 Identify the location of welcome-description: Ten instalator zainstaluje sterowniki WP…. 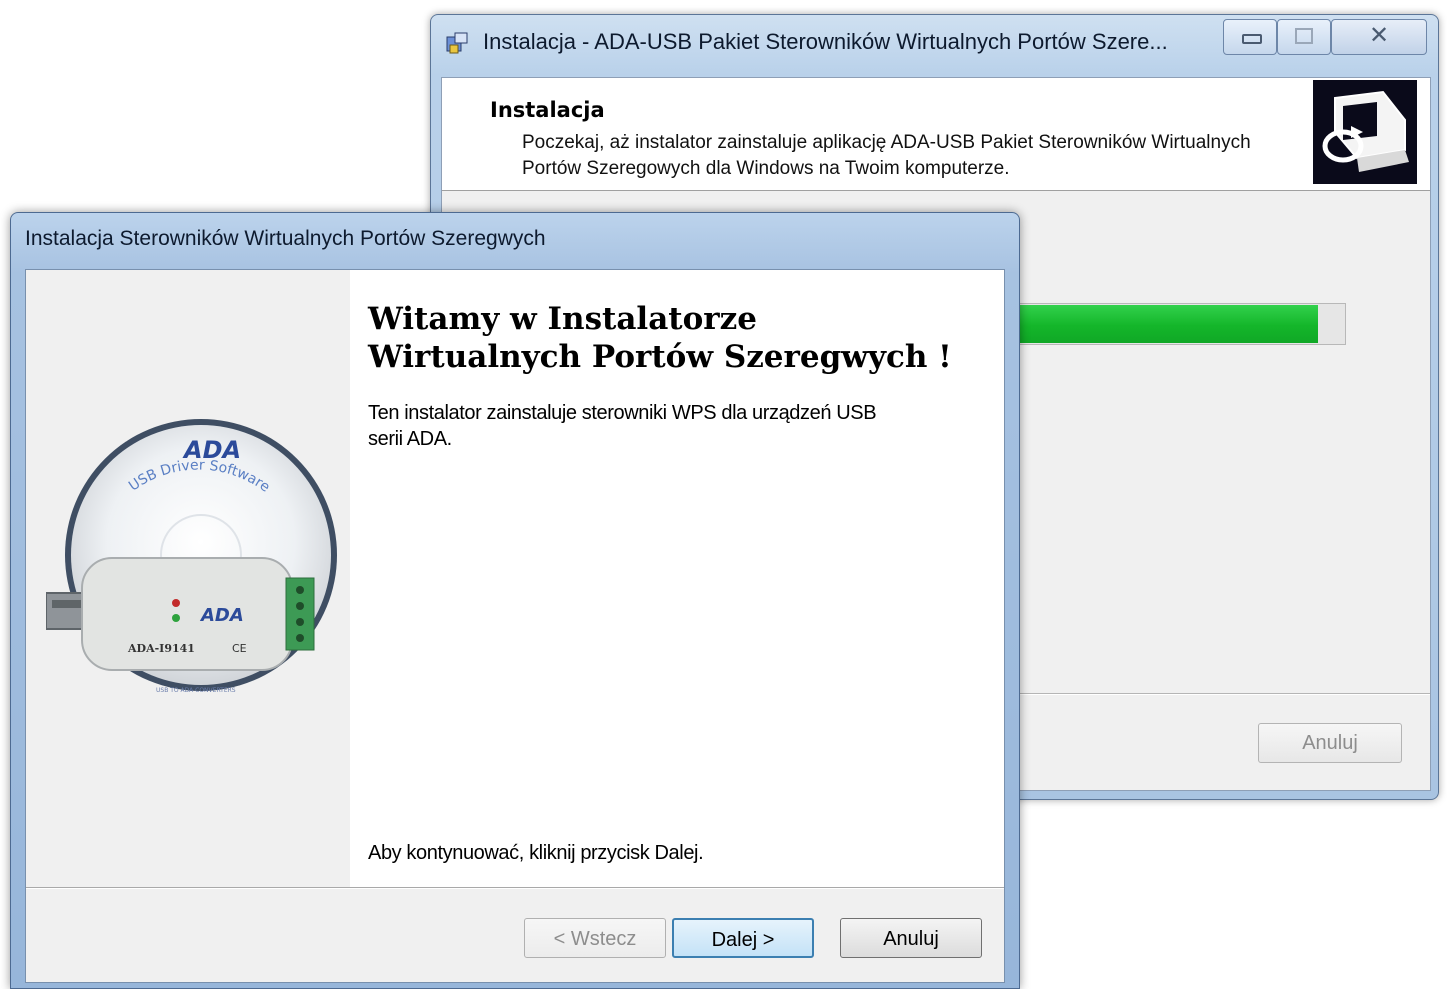
(622, 426).